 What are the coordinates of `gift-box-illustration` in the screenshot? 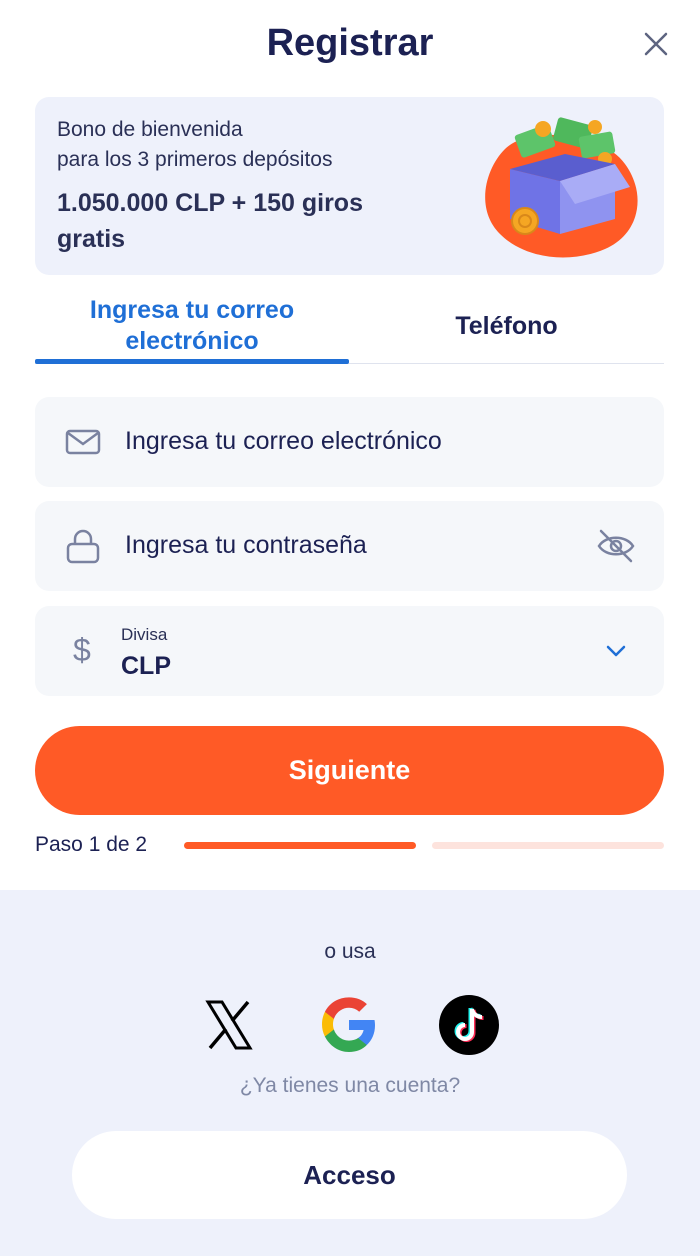 It's located at (561, 187).